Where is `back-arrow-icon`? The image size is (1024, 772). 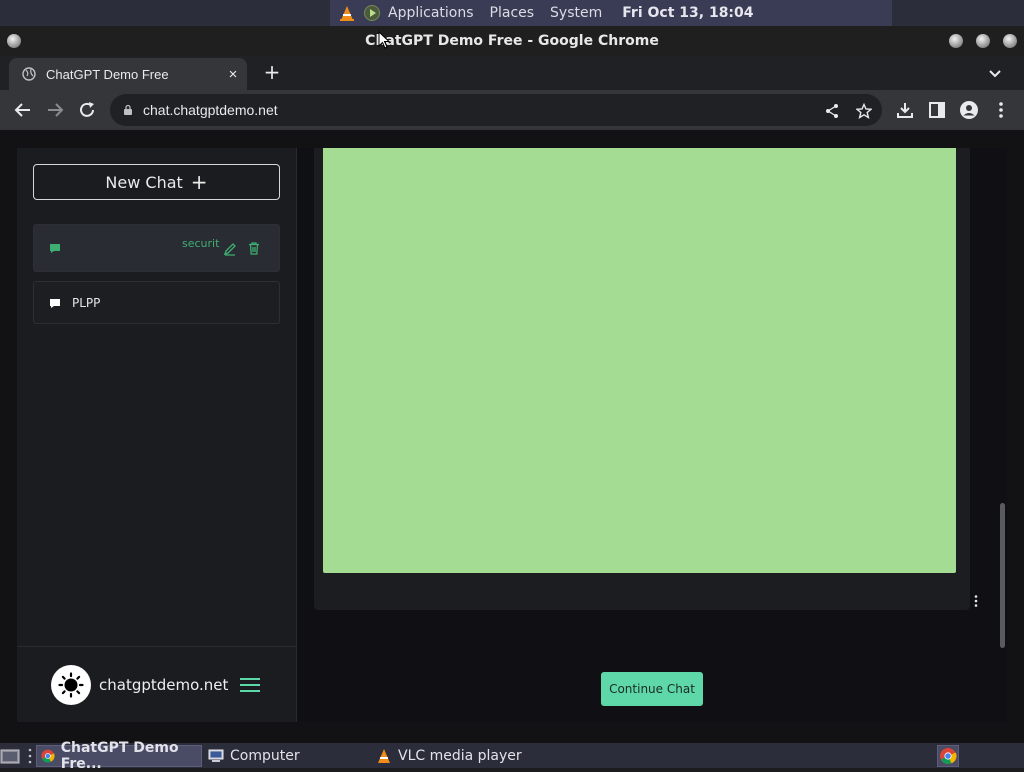
back-arrow-icon is located at coordinates (23, 110).